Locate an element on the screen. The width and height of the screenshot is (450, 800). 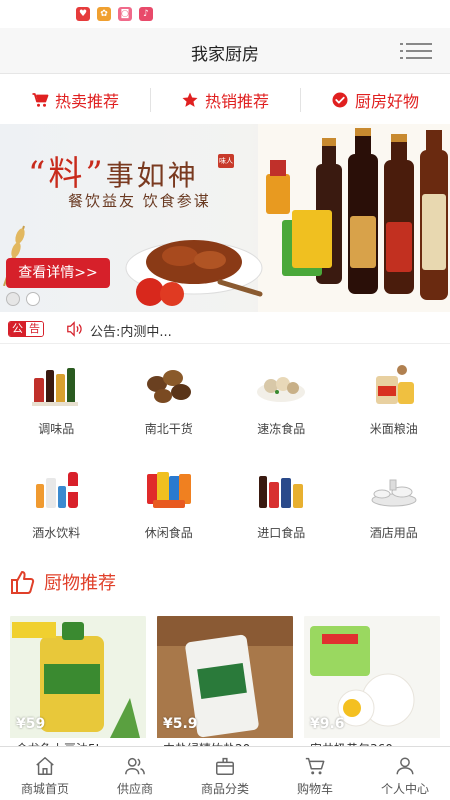
category-label: 酒水饮料 is located at coordinates (56, 533).